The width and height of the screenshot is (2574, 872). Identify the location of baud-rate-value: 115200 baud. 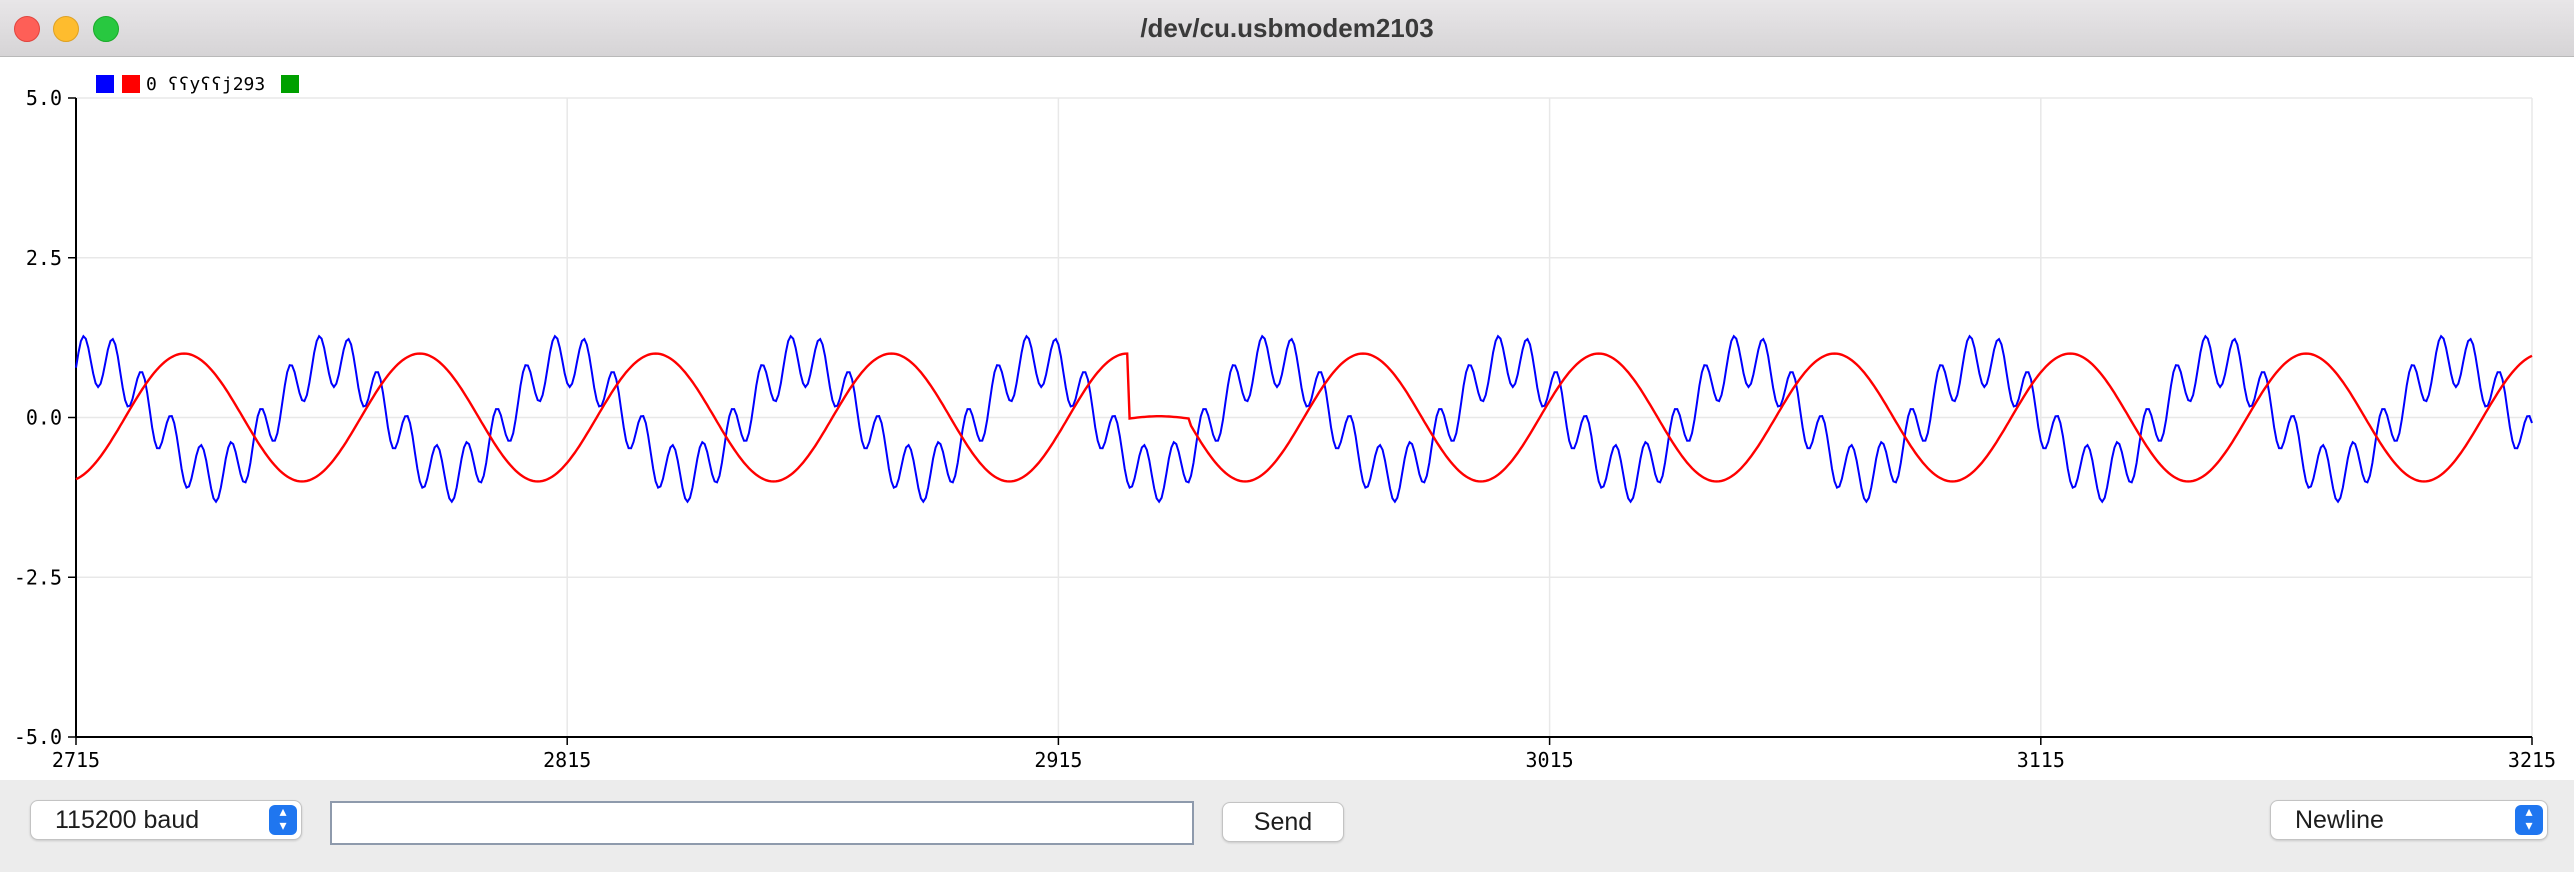
(127, 820).